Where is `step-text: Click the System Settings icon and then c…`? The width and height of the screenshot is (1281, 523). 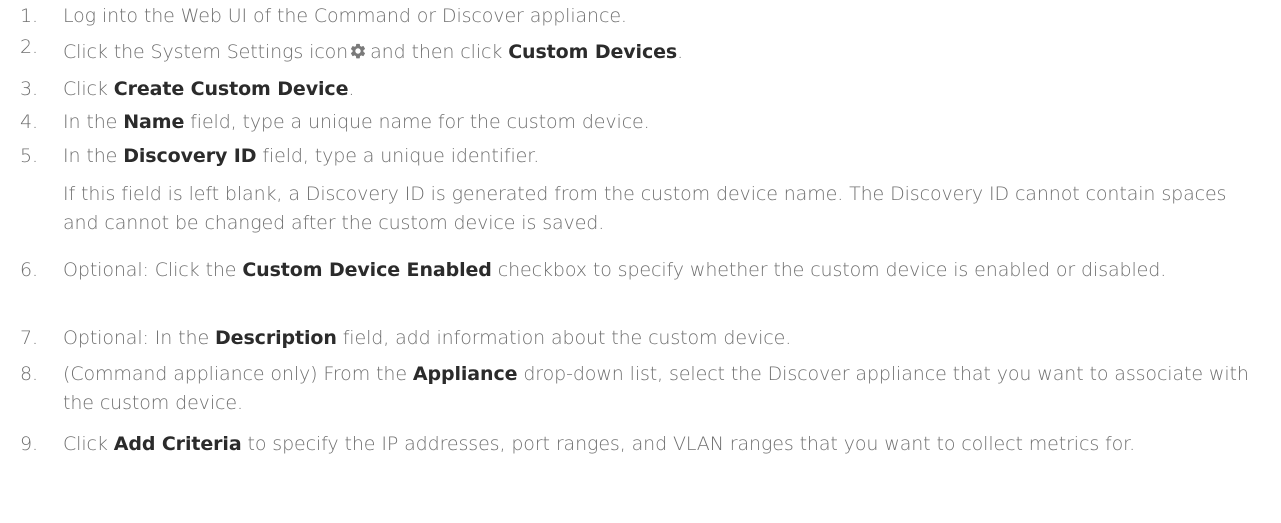 step-text: Click the System Settings icon and then c… is located at coordinates (373, 52).